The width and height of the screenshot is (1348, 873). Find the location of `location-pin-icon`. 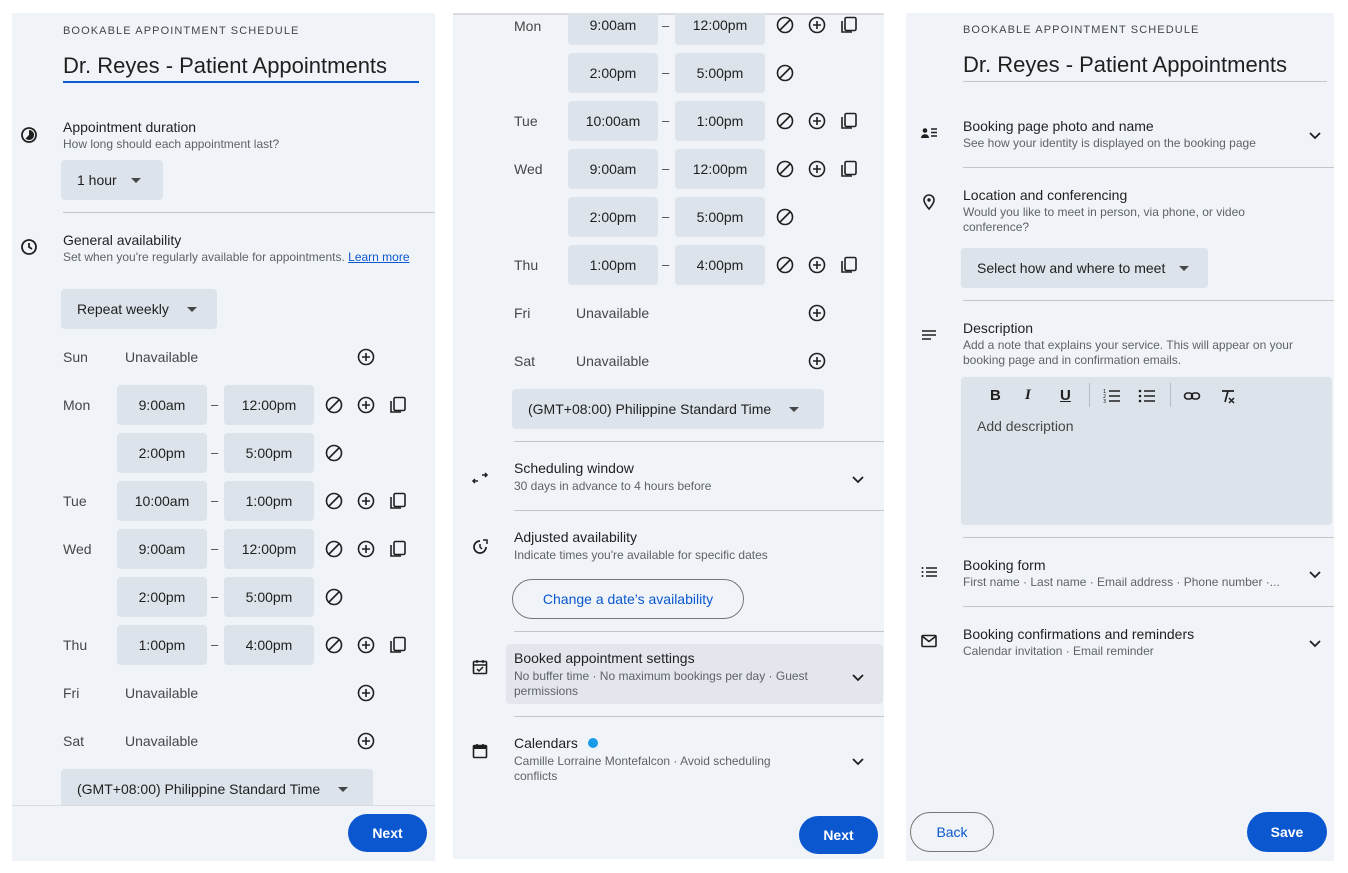

location-pin-icon is located at coordinates (929, 202).